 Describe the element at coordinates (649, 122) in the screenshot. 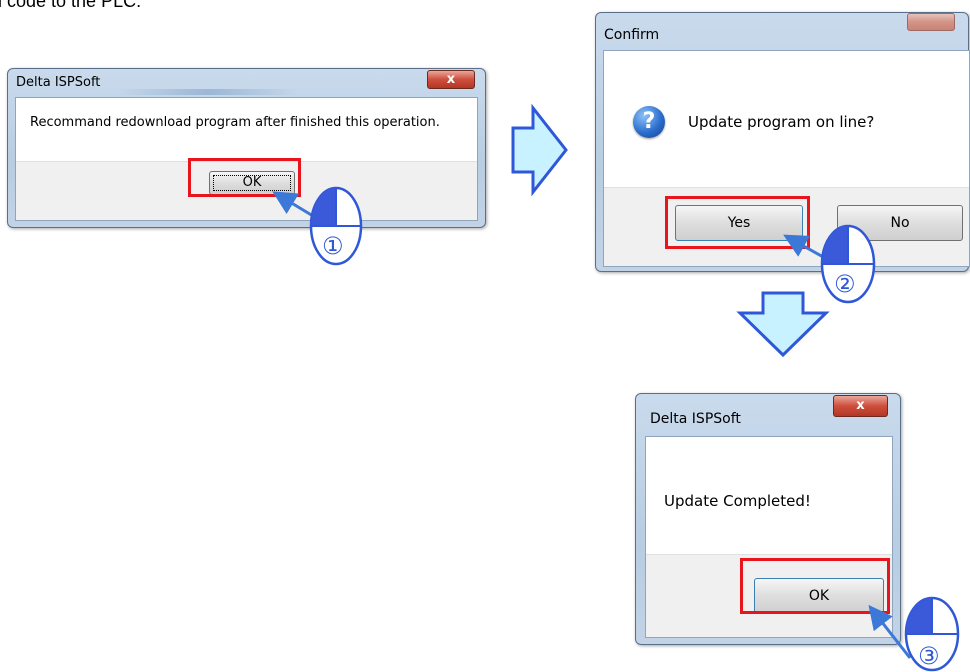

I see `question-icon: ?` at that location.